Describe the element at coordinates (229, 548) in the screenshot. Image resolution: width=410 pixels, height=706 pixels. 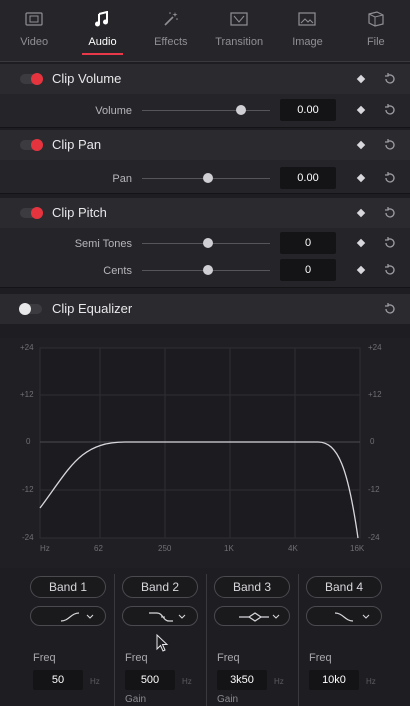
I see `freq-axis-label: 1K` at that location.